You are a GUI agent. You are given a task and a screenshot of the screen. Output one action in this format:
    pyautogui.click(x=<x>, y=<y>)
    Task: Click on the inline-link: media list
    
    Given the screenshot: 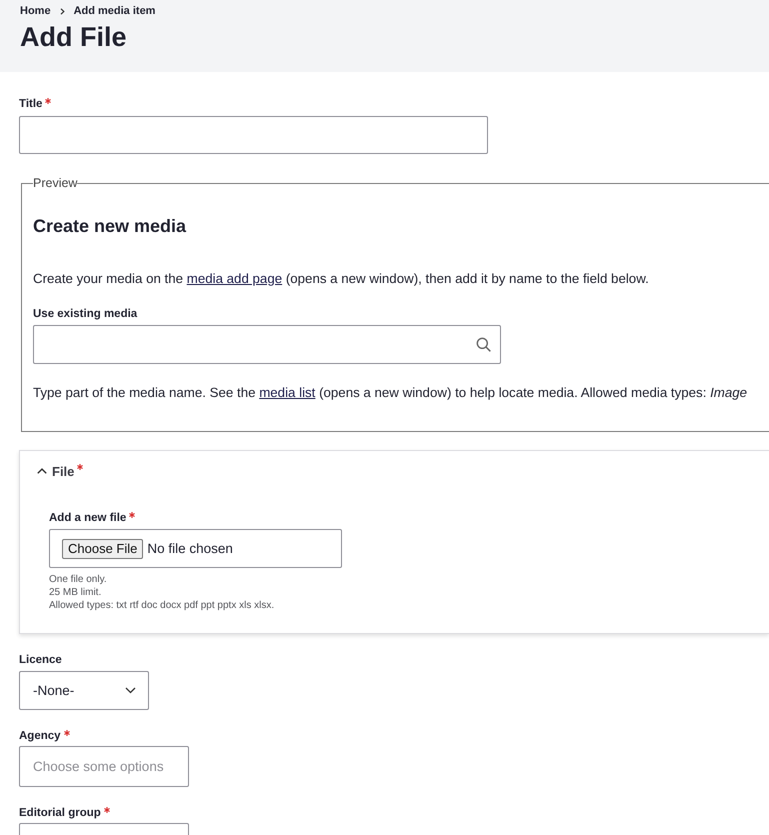 What is the action you would take?
    pyautogui.click(x=287, y=392)
    